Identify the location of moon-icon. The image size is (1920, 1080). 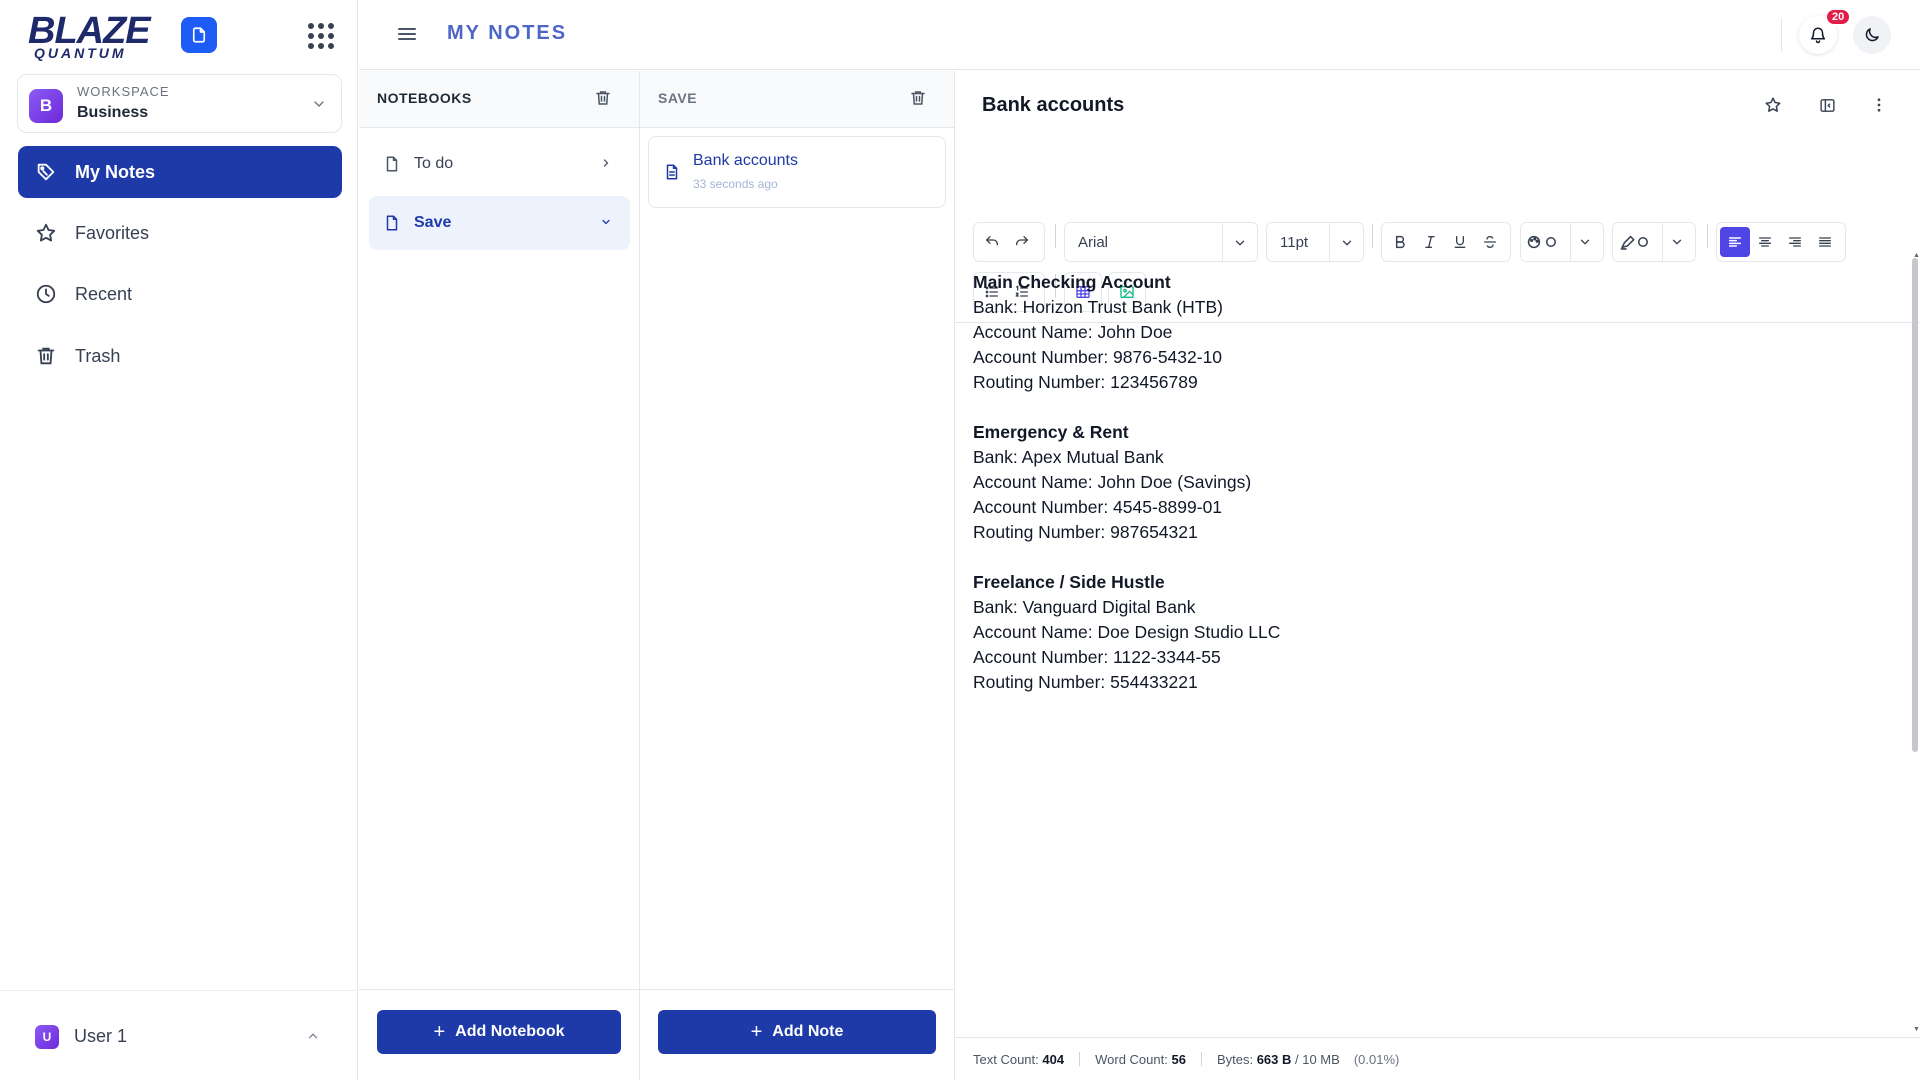
(1872, 35).